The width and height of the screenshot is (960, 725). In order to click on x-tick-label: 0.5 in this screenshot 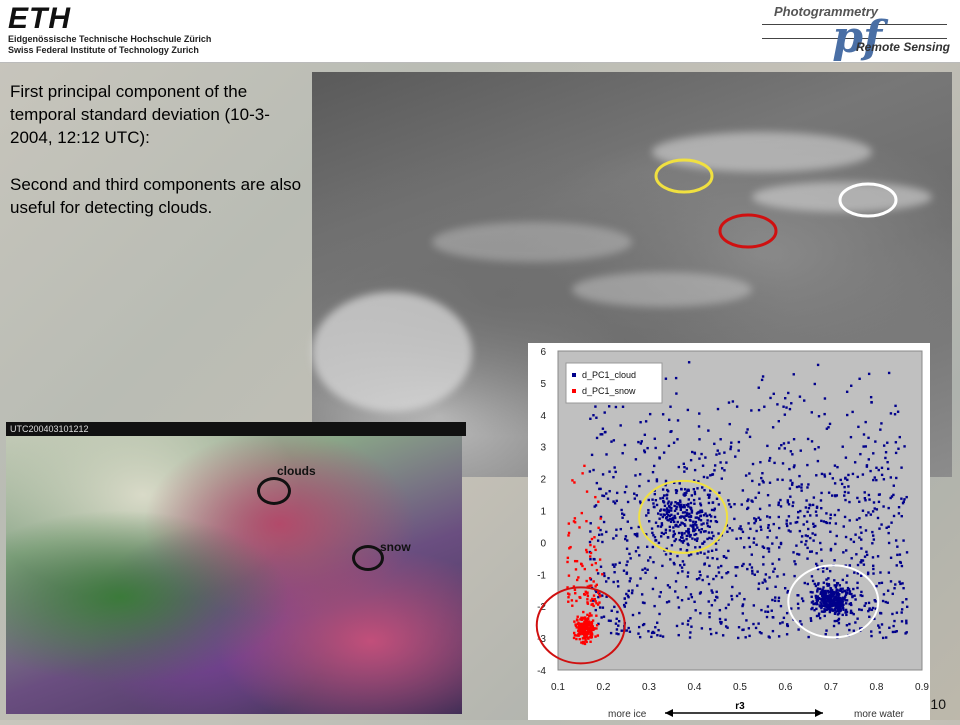, I will do `click(740, 687)`.